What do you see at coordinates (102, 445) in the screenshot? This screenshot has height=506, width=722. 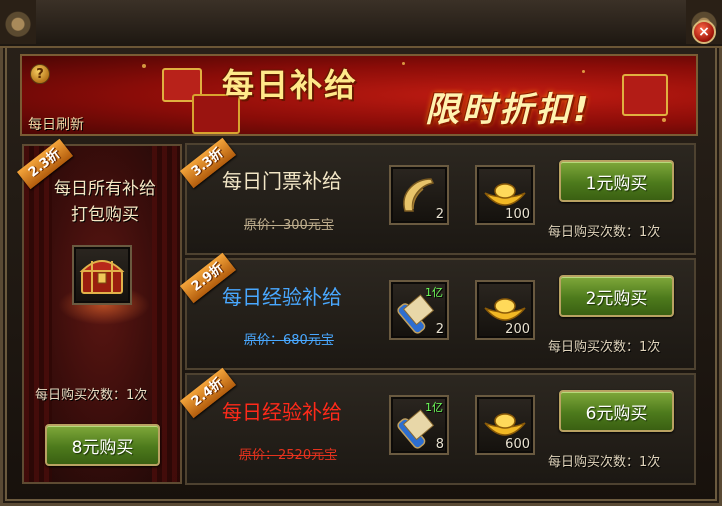 I see `bundle-buy-button: 8元购买` at bounding box center [102, 445].